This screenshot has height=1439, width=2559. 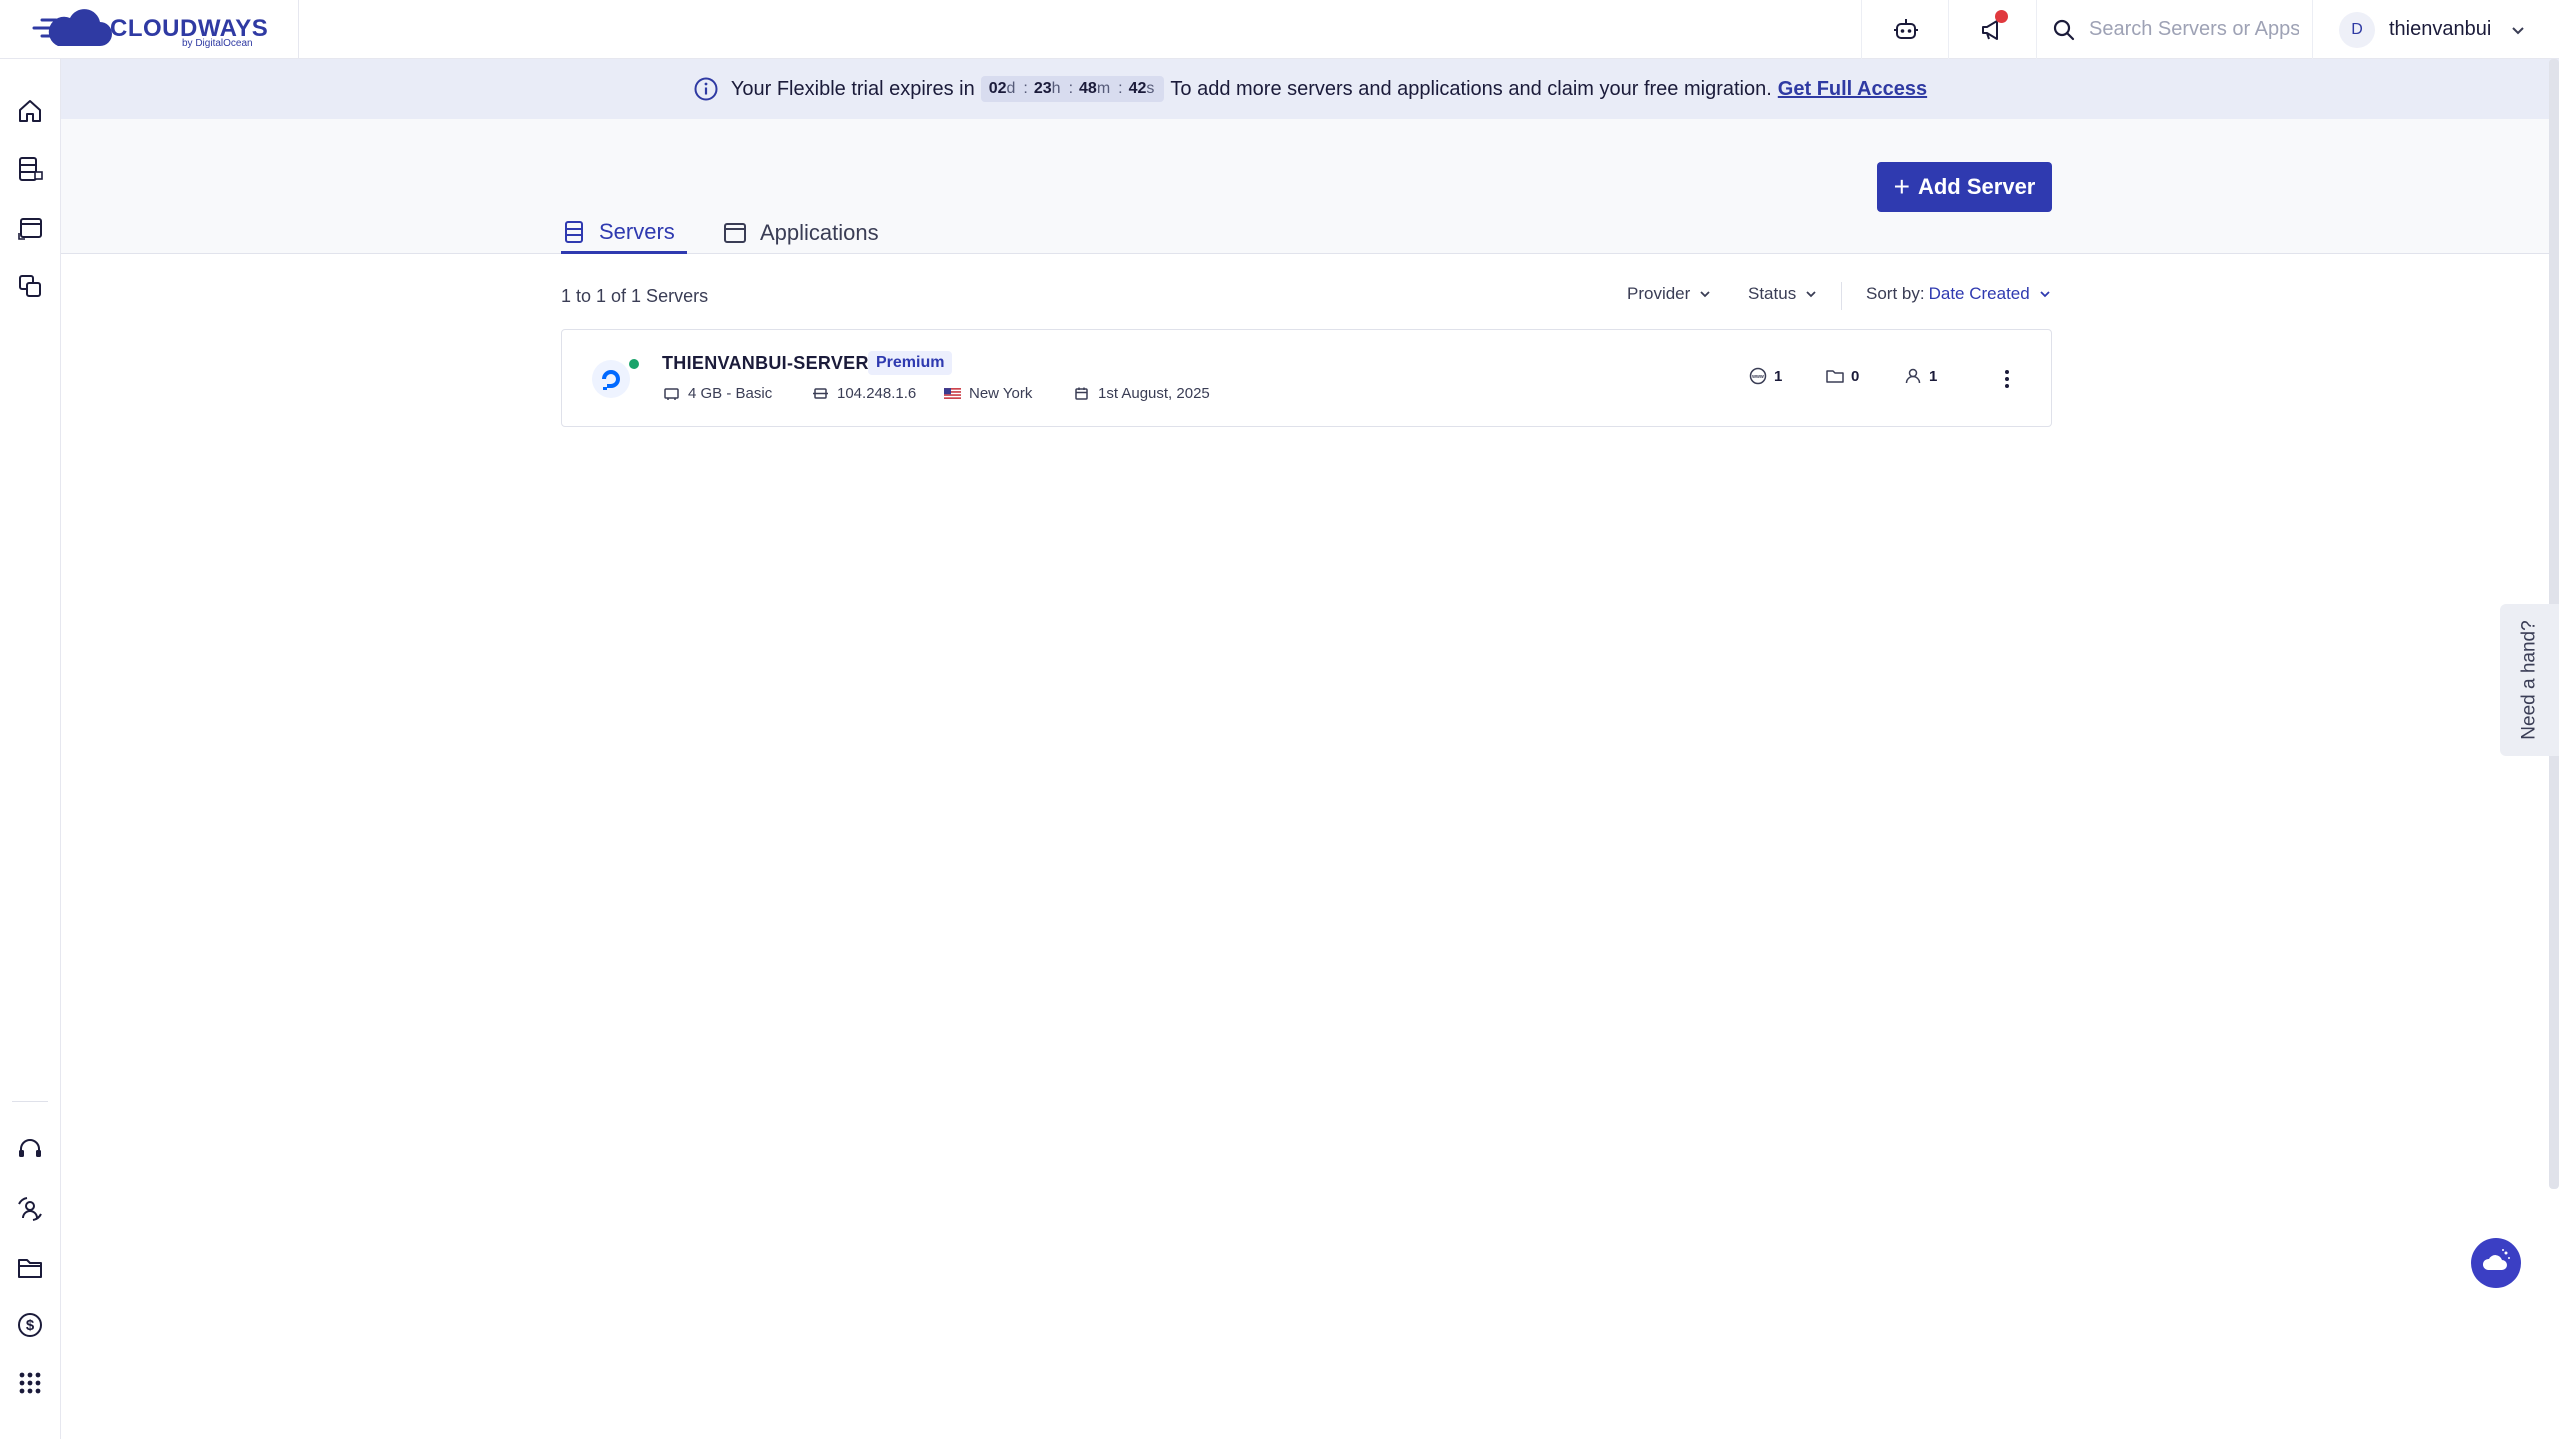 I want to click on cloud-chat-icon, so click(x=2496, y=1259).